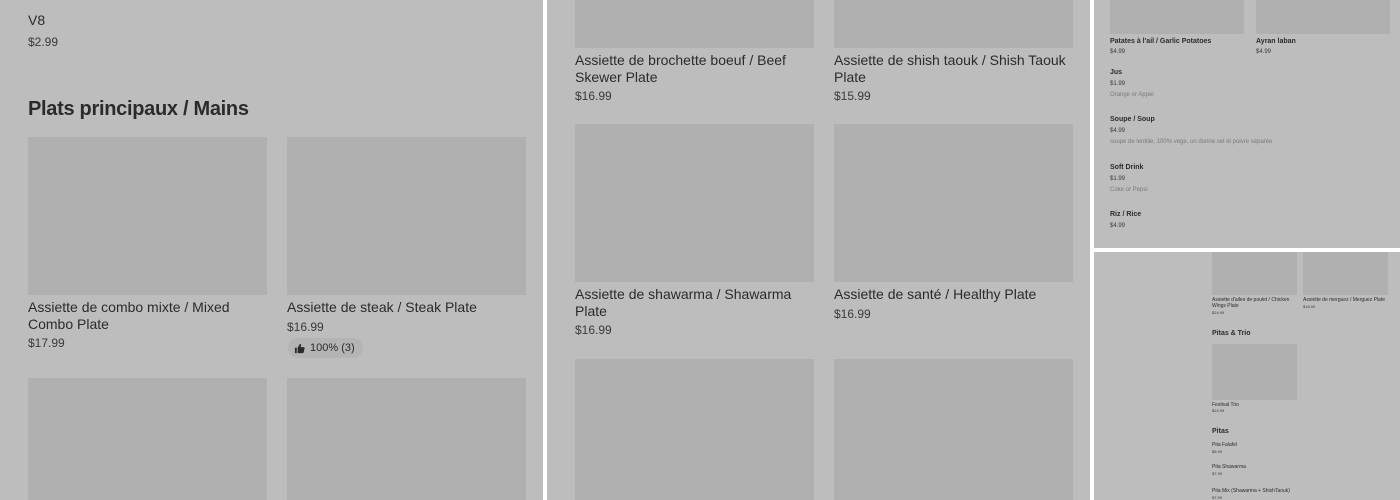 The height and width of the screenshot is (500, 1400). Describe the element at coordinates (382, 307) in the screenshot. I see `item-name: Assiette de steak / Steak Plate` at that location.